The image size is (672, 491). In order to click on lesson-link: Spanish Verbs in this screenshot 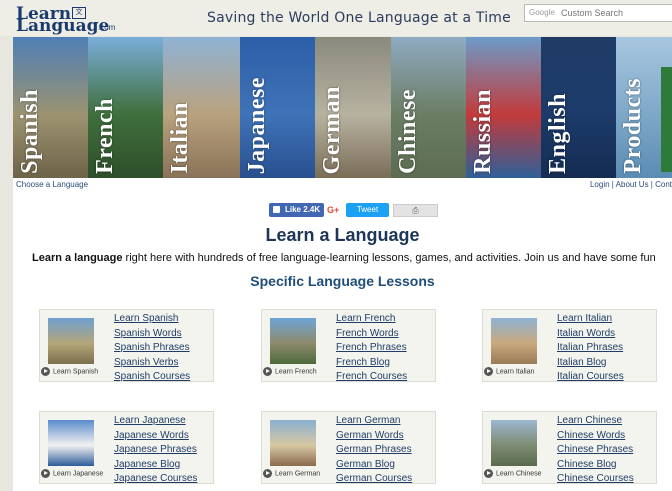, I will do `click(146, 362)`.